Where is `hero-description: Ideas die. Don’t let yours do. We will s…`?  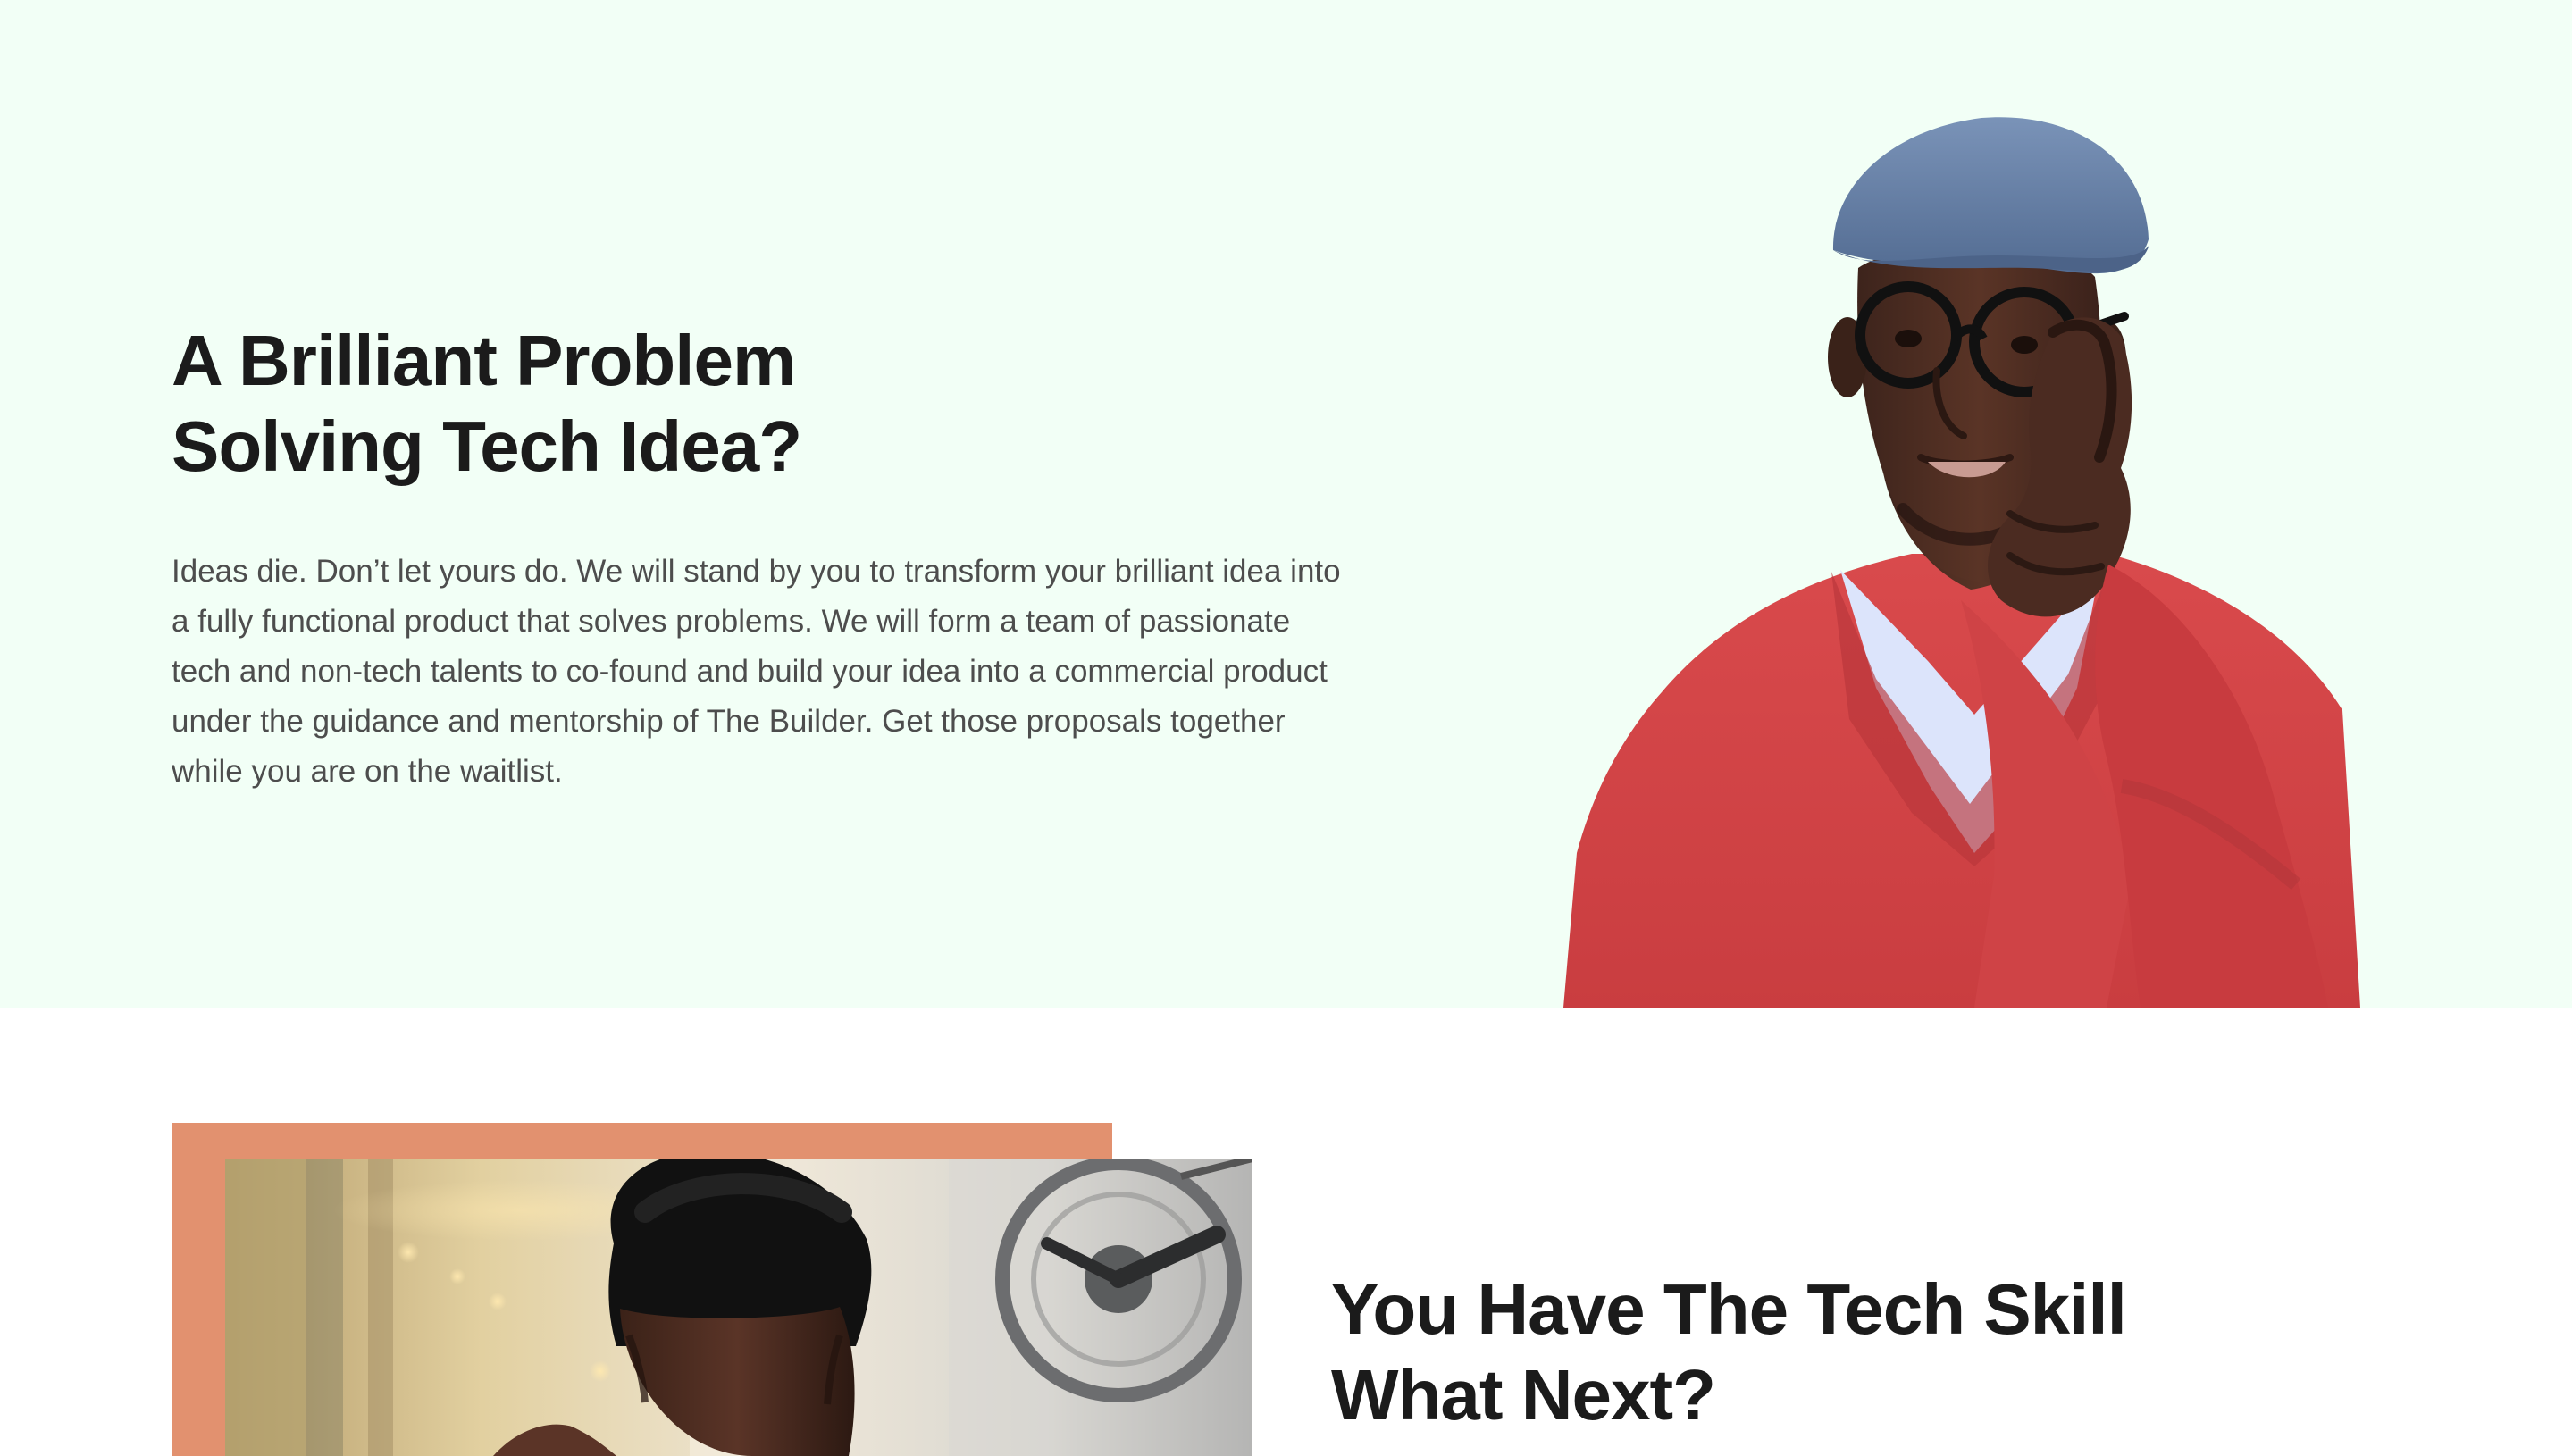
hero-description: Ideas die. Don’t let yours do. We will s… is located at coordinates (756, 671).